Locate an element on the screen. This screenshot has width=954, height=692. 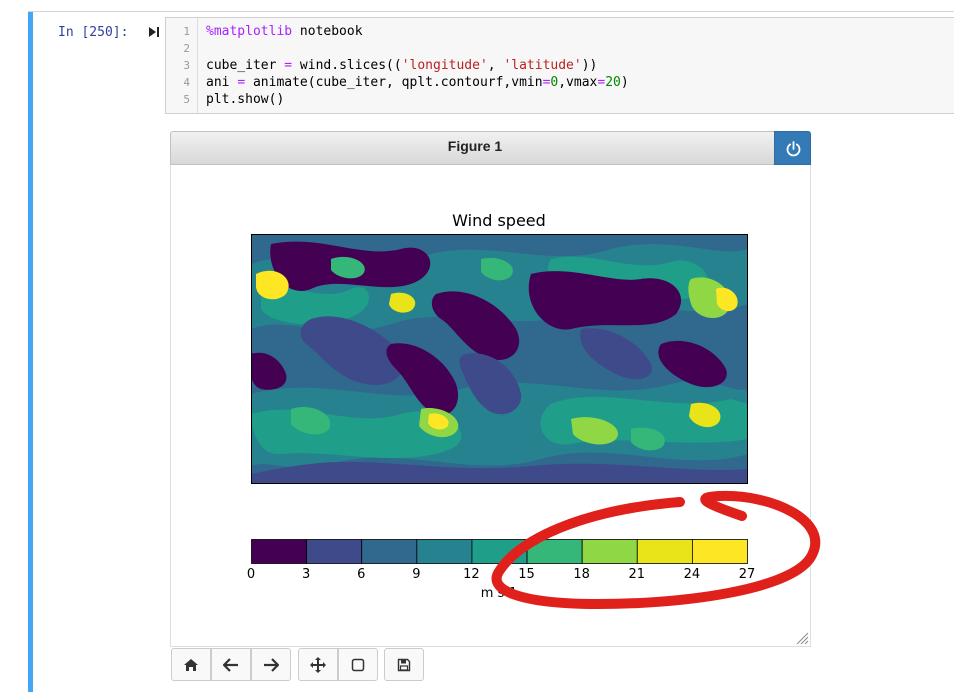
line-number: 1 is located at coordinates (186, 31).